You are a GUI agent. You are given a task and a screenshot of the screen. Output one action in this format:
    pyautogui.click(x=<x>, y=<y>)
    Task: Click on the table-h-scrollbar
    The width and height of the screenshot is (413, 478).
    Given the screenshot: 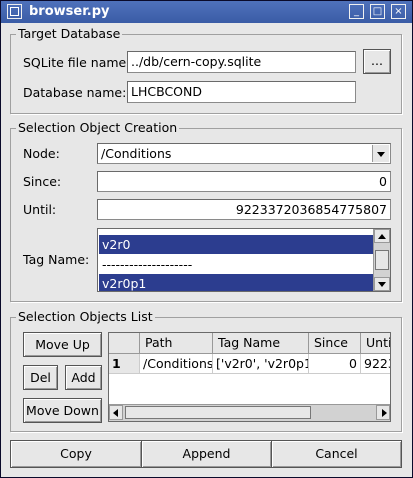 What is the action you would take?
    pyautogui.click(x=249, y=412)
    